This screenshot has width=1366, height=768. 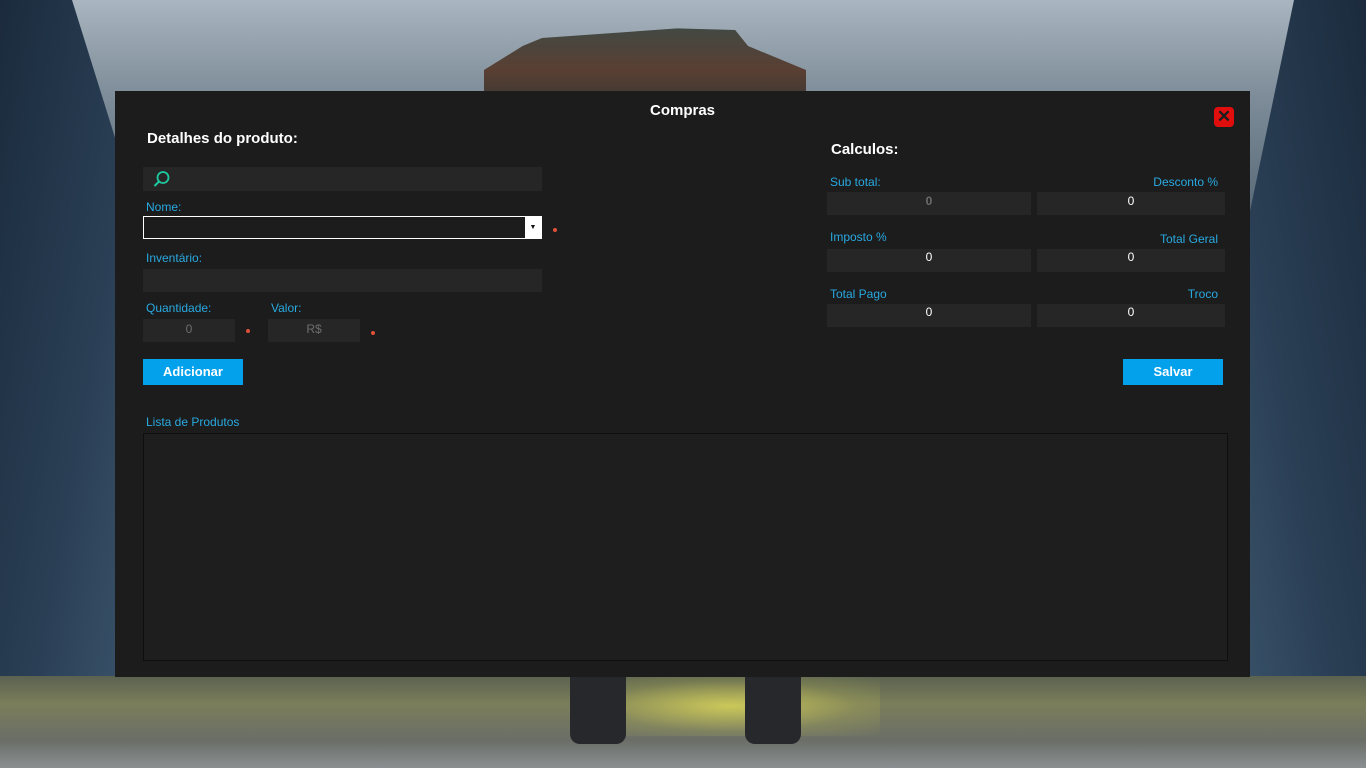 What do you see at coordinates (682, 110) in the screenshot?
I see `window-title: Compras` at bounding box center [682, 110].